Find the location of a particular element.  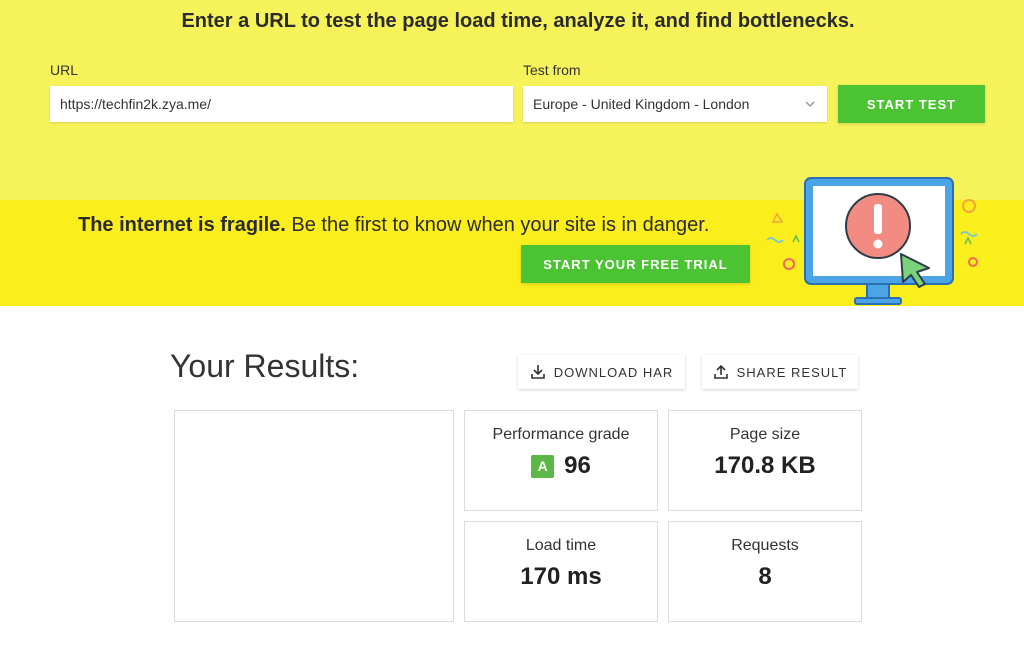

results-title: Your Results: is located at coordinates (265, 366).